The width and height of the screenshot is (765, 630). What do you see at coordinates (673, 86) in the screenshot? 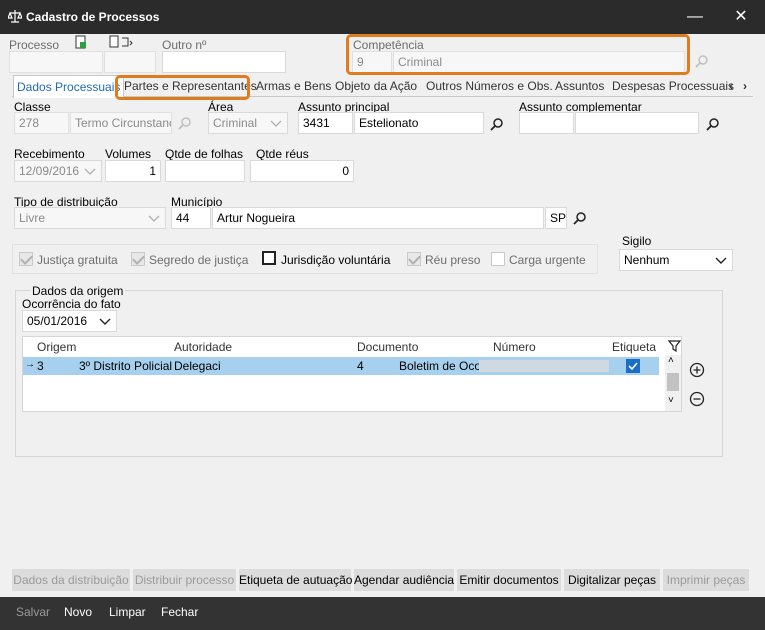
I see `tab-despesas-processuais: Despesas Processuais` at bounding box center [673, 86].